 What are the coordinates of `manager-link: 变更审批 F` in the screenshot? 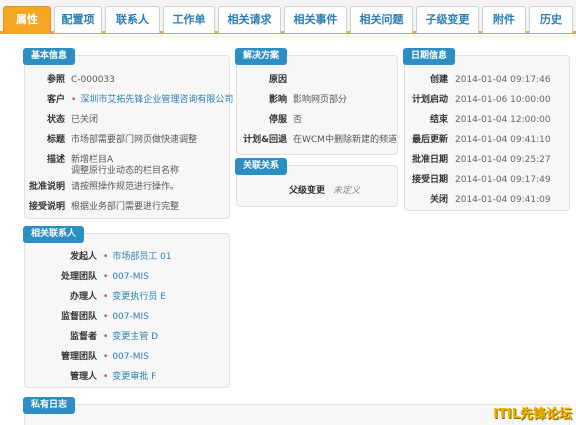 It's located at (134, 377).